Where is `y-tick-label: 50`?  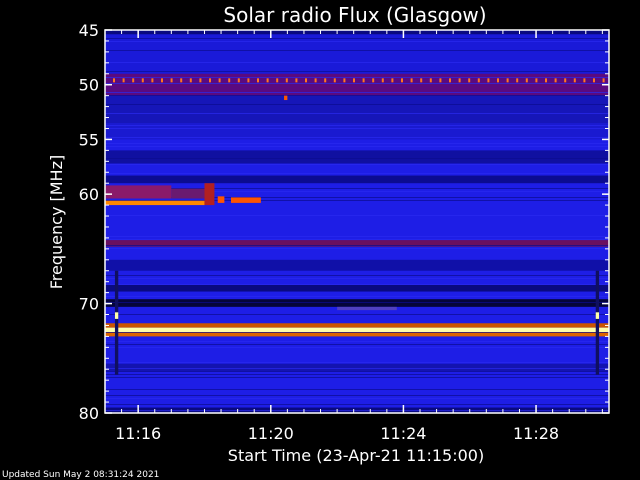 y-tick-label: 50 is located at coordinates (89, 85).